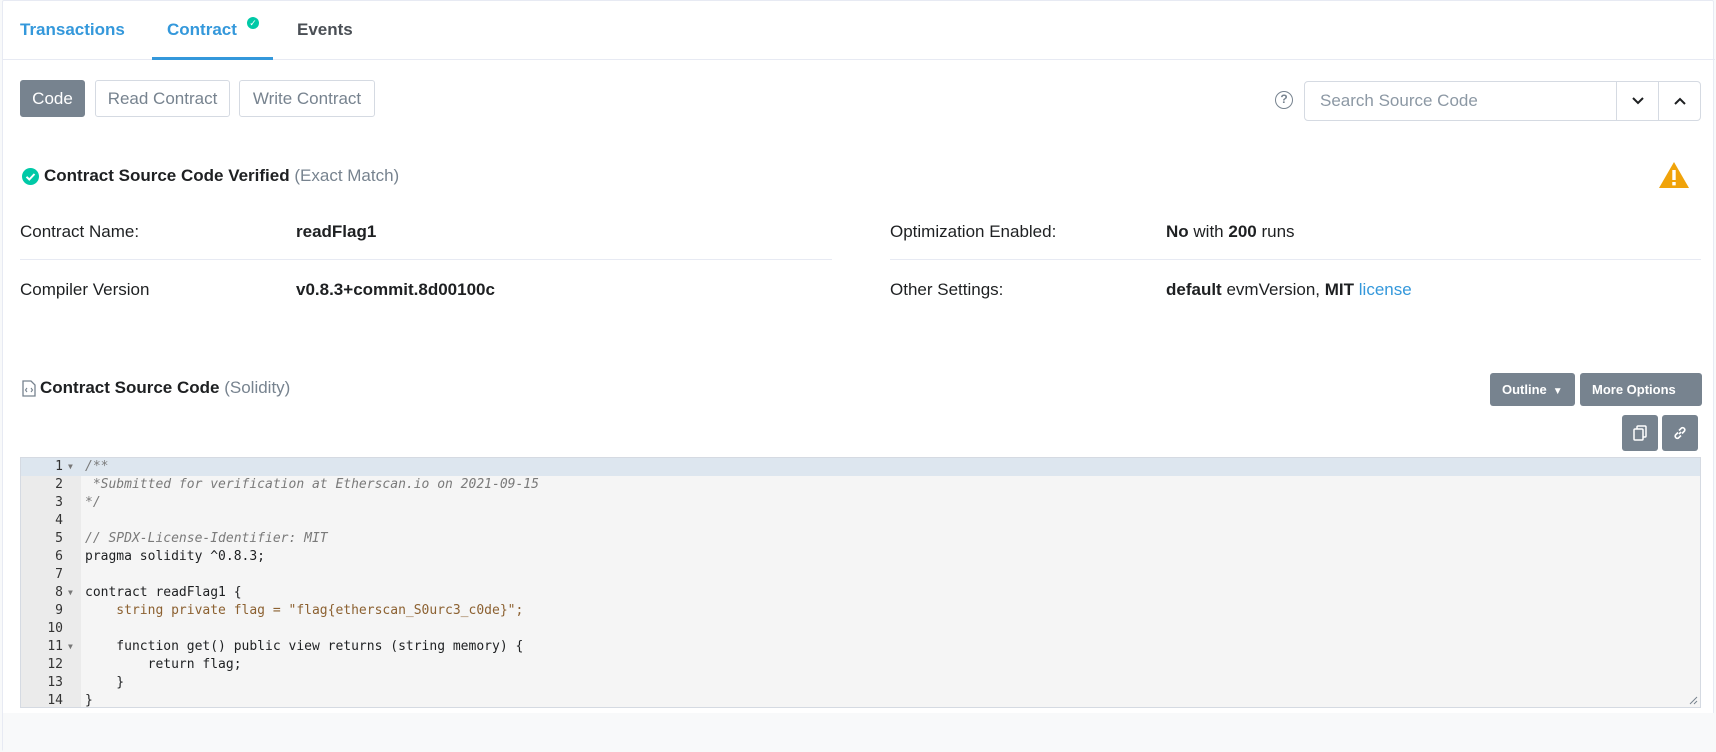 This screenshot has height=752, width=1716. I want to click on optimization-enabled-text: No, so click(1177, 231).